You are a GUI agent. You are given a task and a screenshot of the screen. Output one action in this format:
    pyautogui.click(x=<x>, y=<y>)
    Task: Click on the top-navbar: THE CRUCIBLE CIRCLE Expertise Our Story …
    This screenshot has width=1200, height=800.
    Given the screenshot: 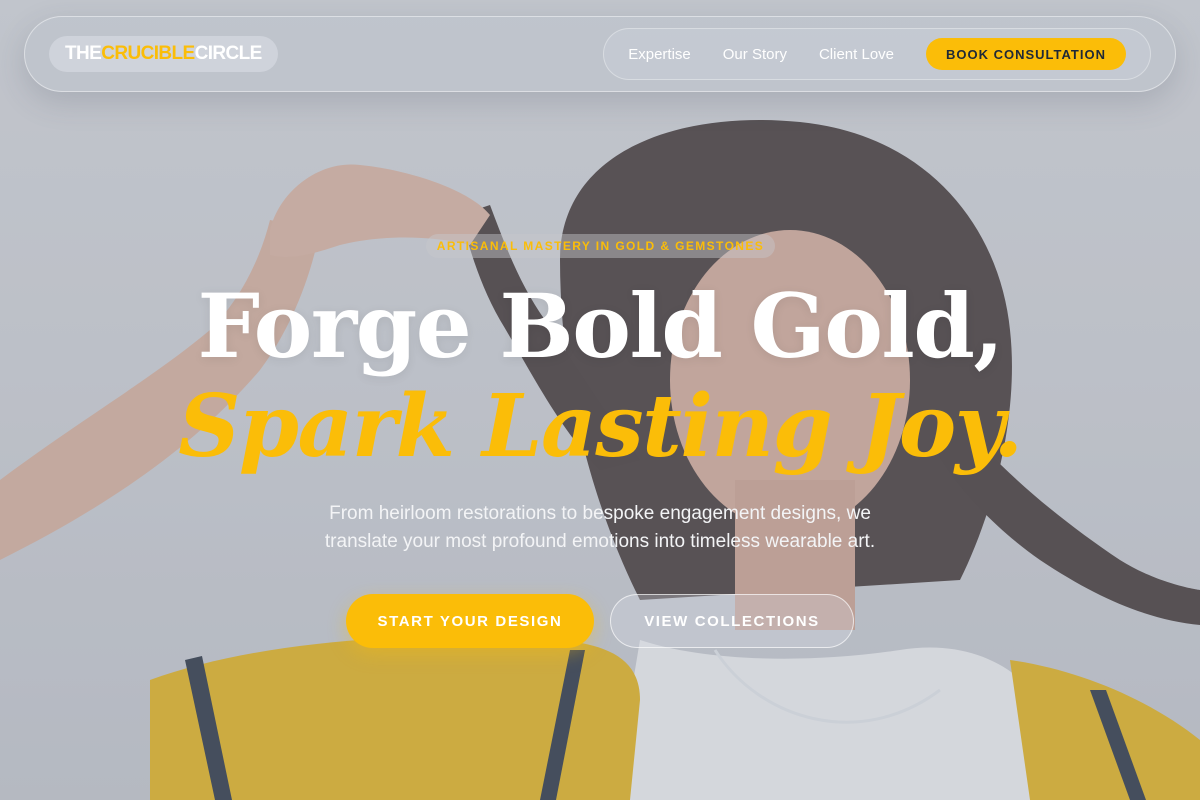 What is the action you would take?
    pyautogui.click(x=600, y=54)
    